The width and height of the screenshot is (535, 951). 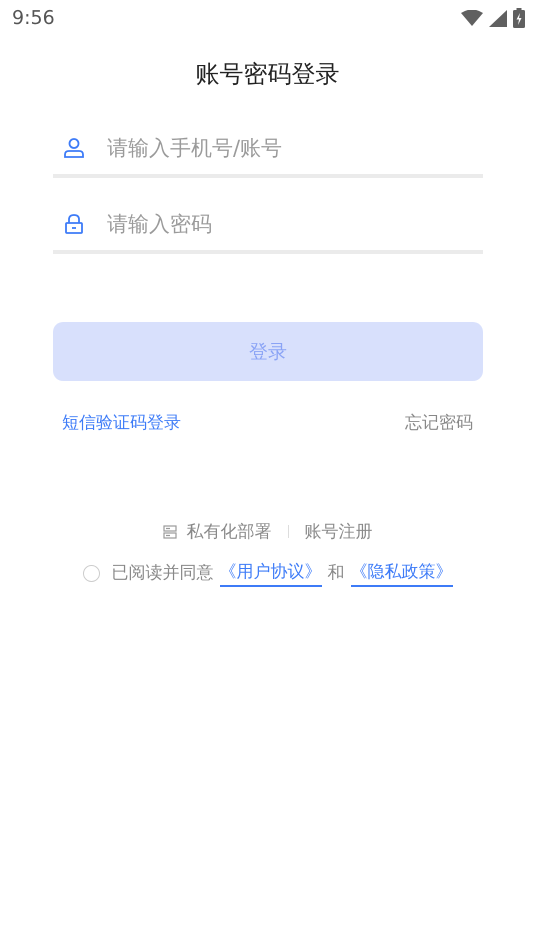 I want to click on agreement-checkbox, so click(x=91, y=573).